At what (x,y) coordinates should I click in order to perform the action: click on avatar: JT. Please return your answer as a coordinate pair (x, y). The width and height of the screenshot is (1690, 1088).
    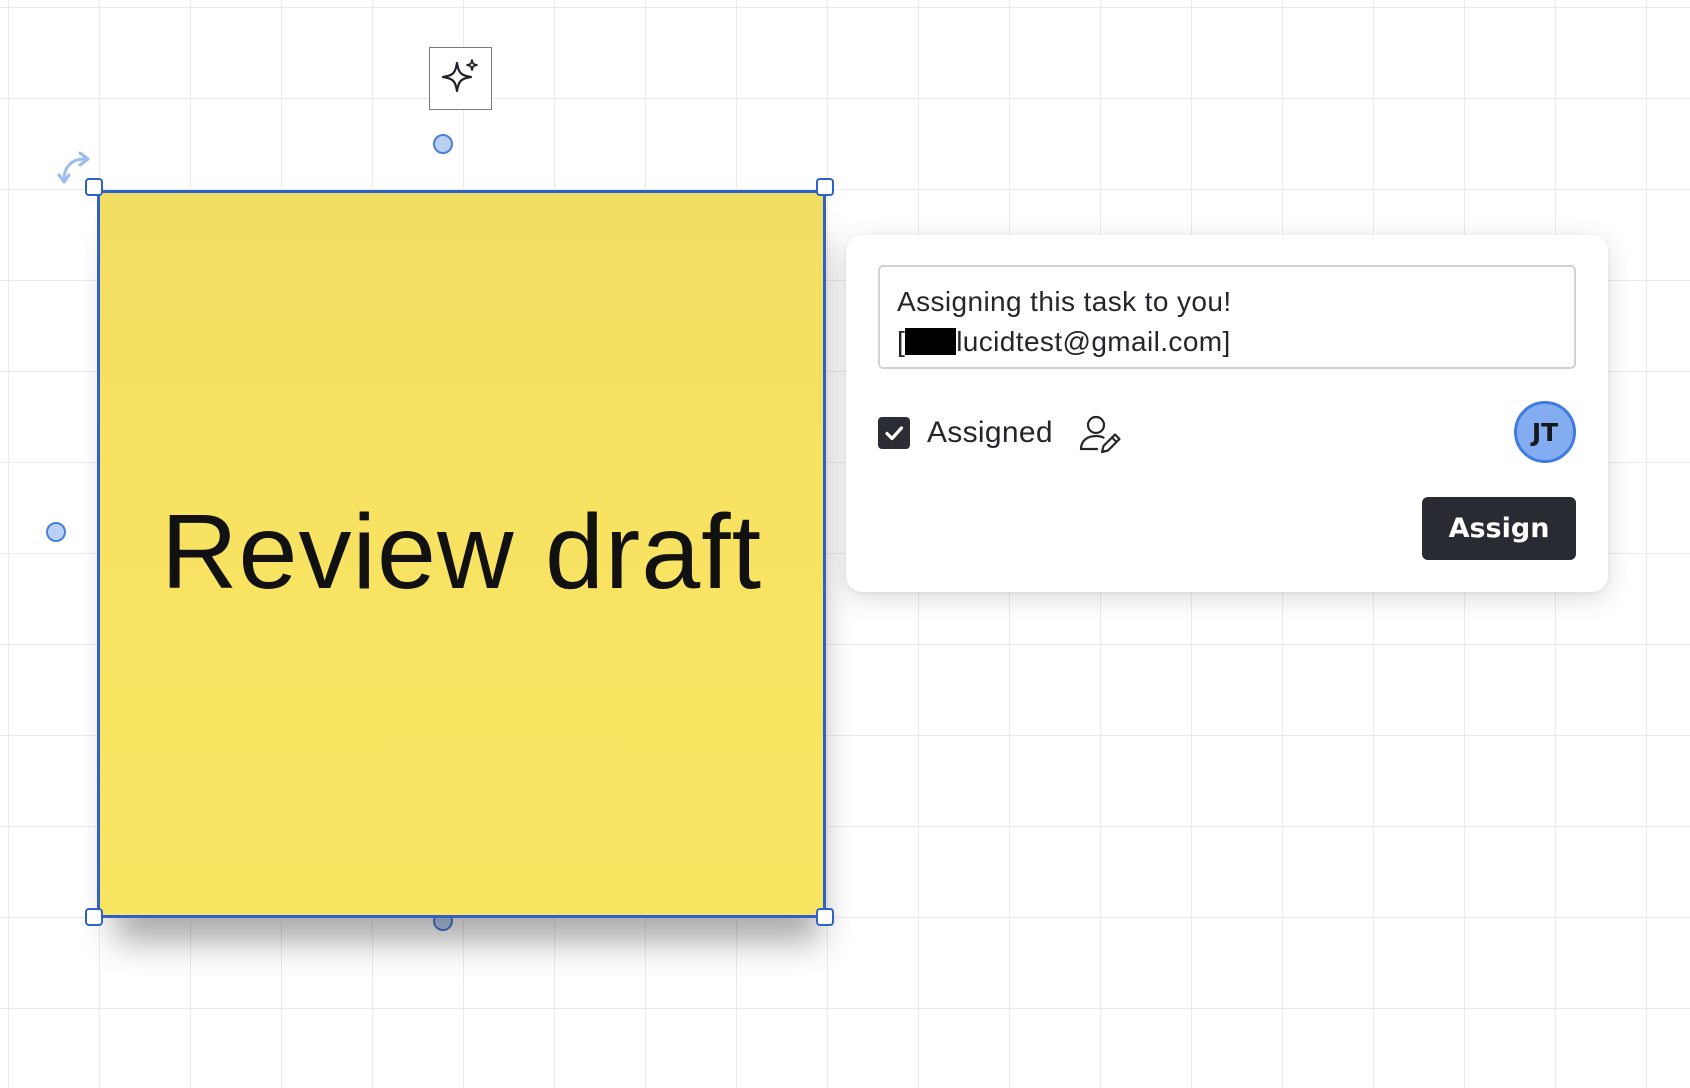
    Looking at the image, I should click on (1545, 432).